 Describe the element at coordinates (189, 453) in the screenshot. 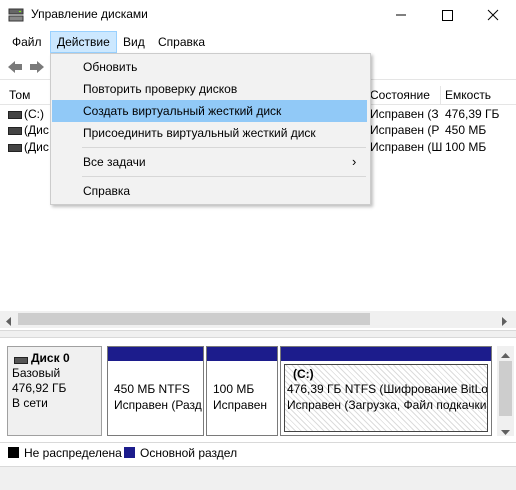

I see `legend-label-primary: Основной раздел` at that location.